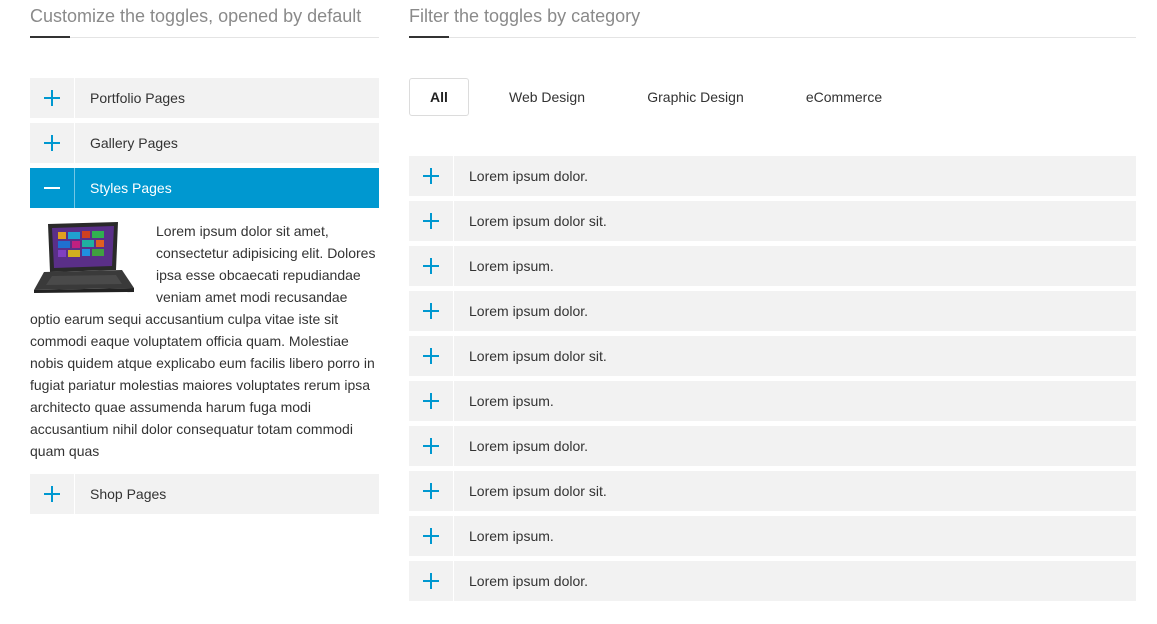 The width and height of the screenshot is (1157, 624). Describe the element at coordinates (439, 97) in the screenshot. I see `filter-all: All` at that location.